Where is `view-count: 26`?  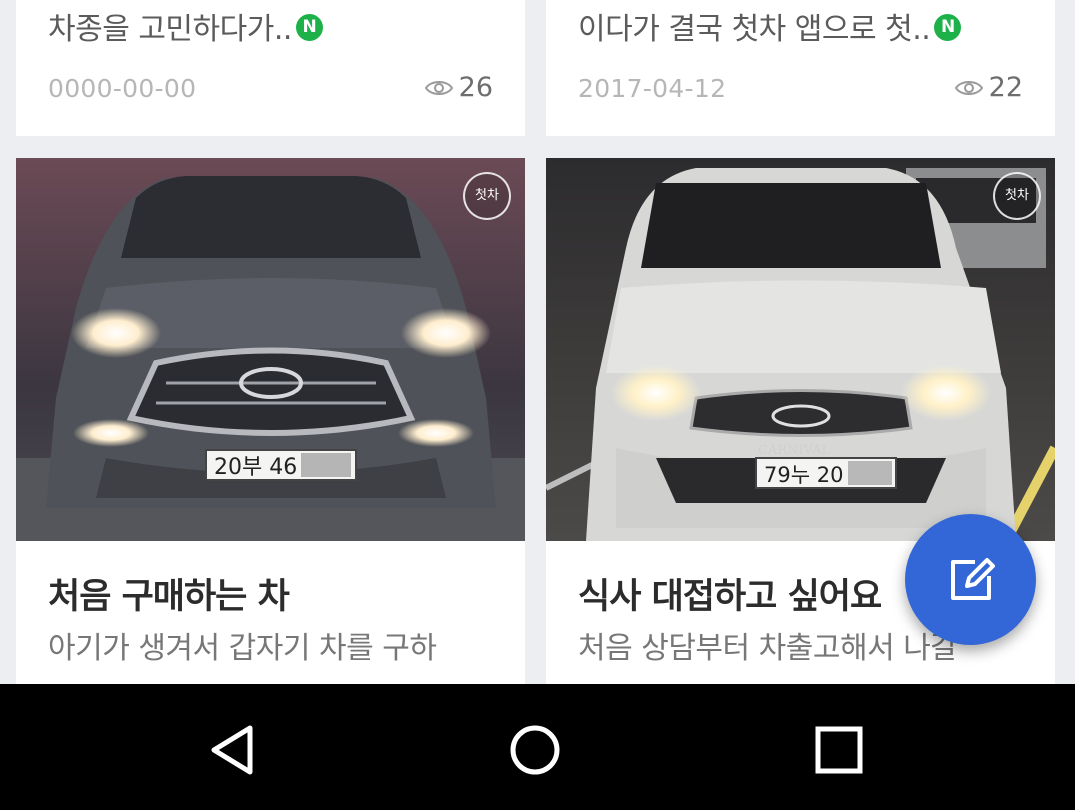
view-count: 26 is located at coordinates (458, 87).